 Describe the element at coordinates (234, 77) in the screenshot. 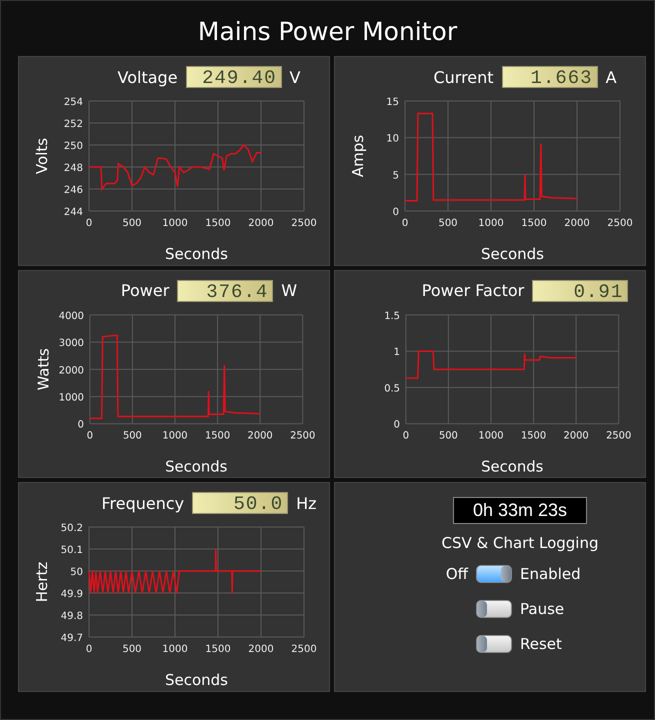

I see `lcd-readout: 249.40` at that location.